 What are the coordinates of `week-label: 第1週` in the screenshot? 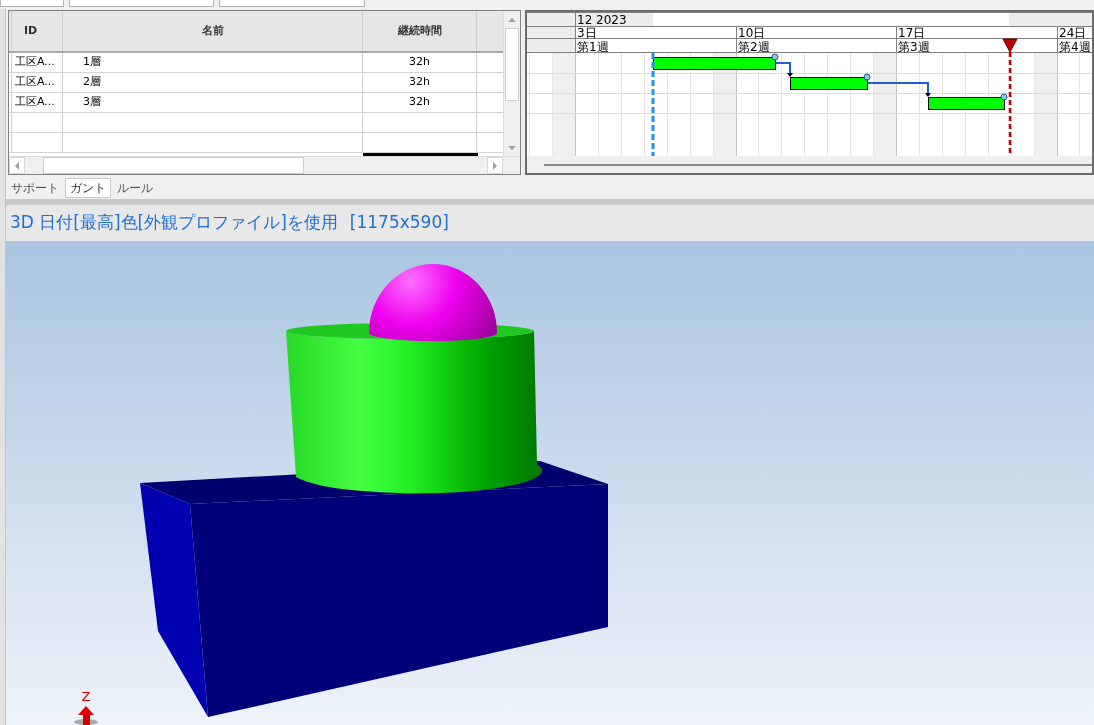 It's located at (593, 47).